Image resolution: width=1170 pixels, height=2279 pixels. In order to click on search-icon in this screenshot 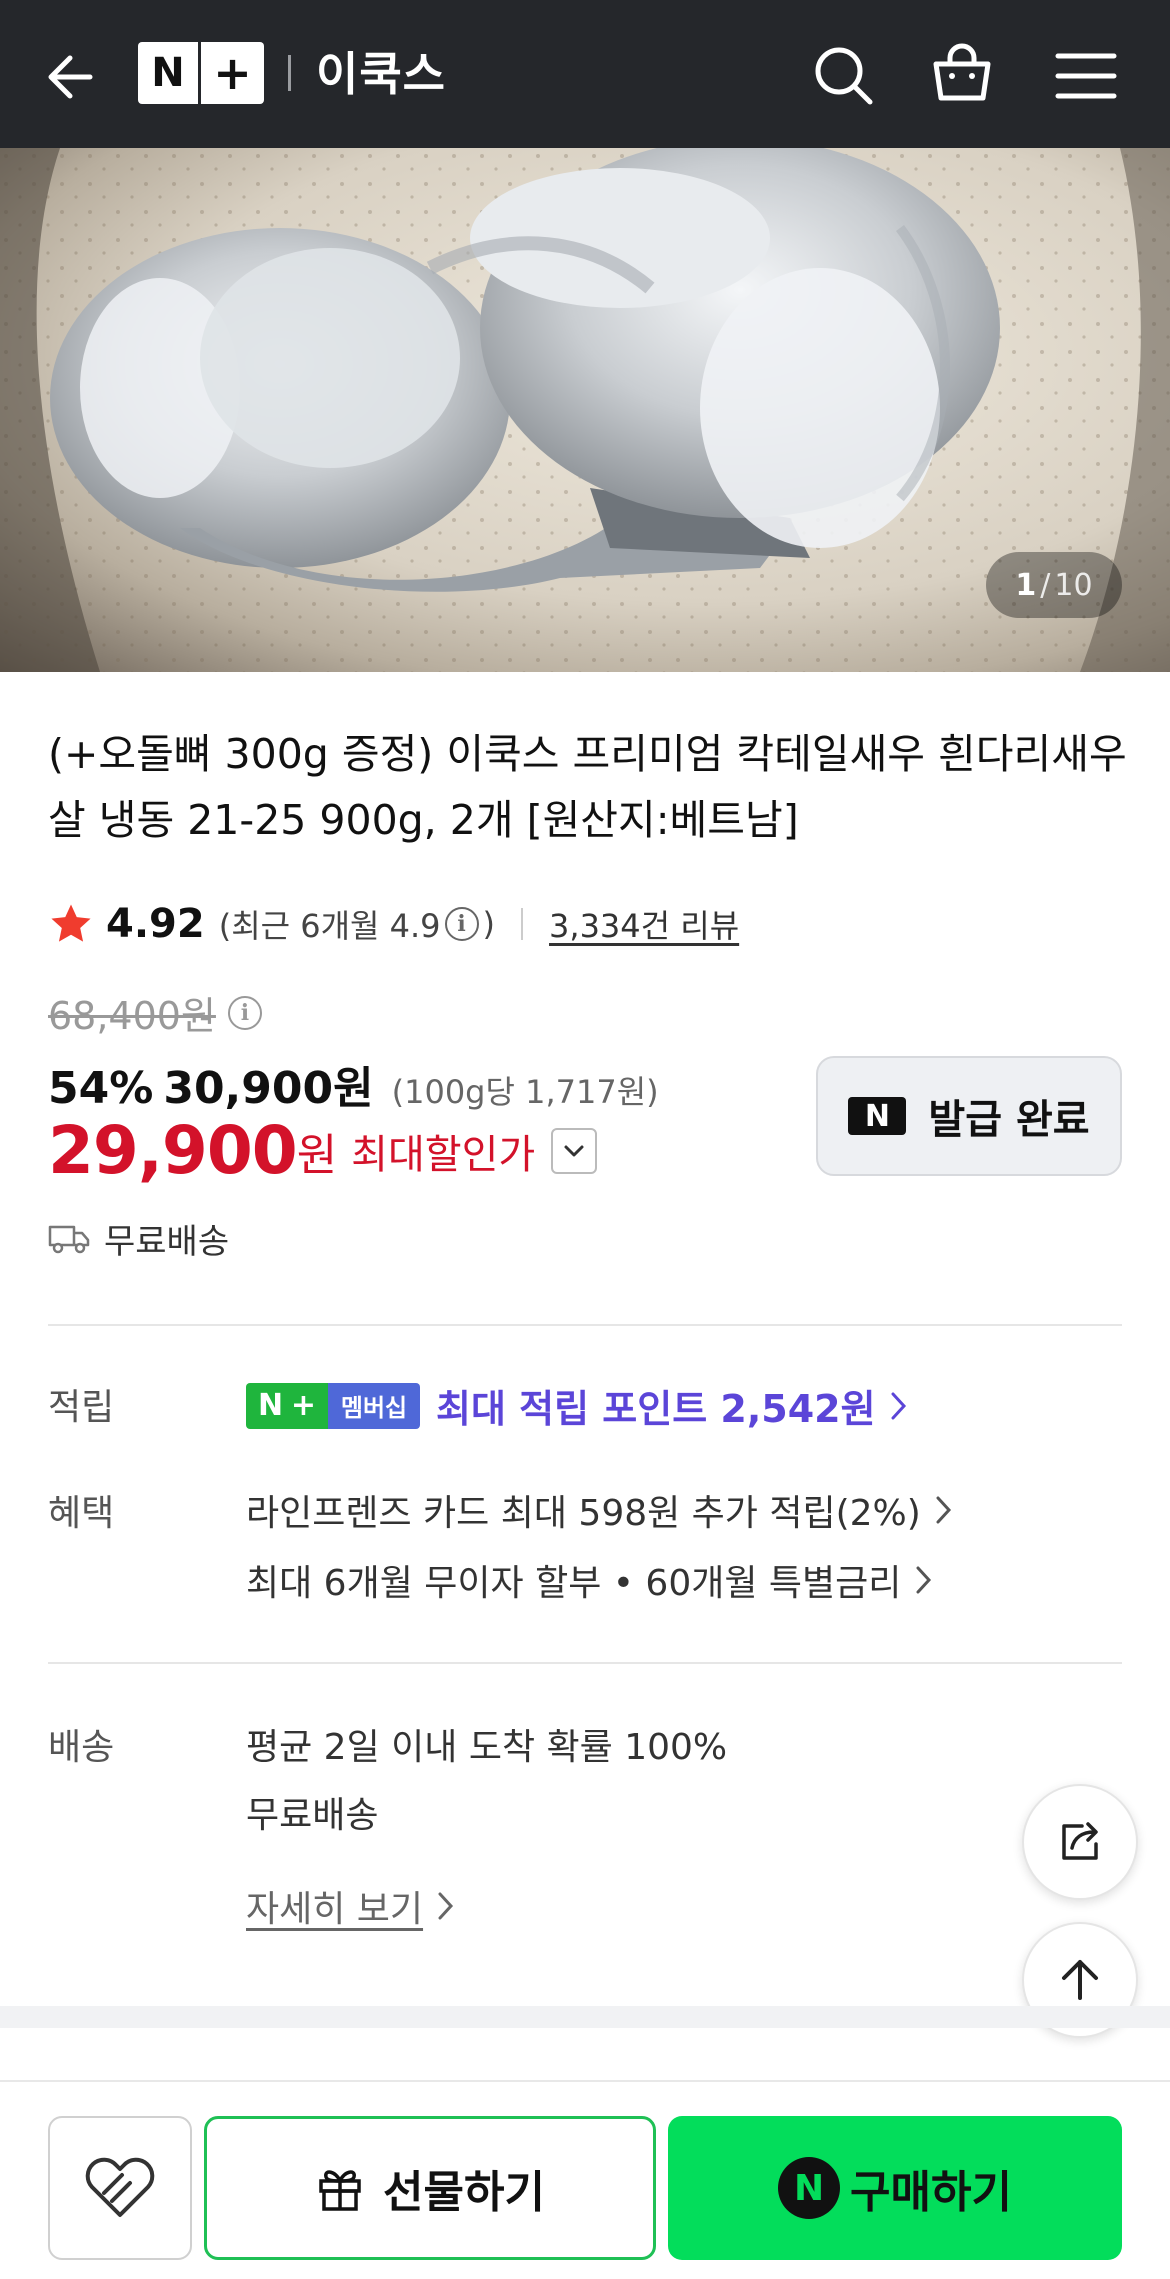, I will do `click(844, 76)`.